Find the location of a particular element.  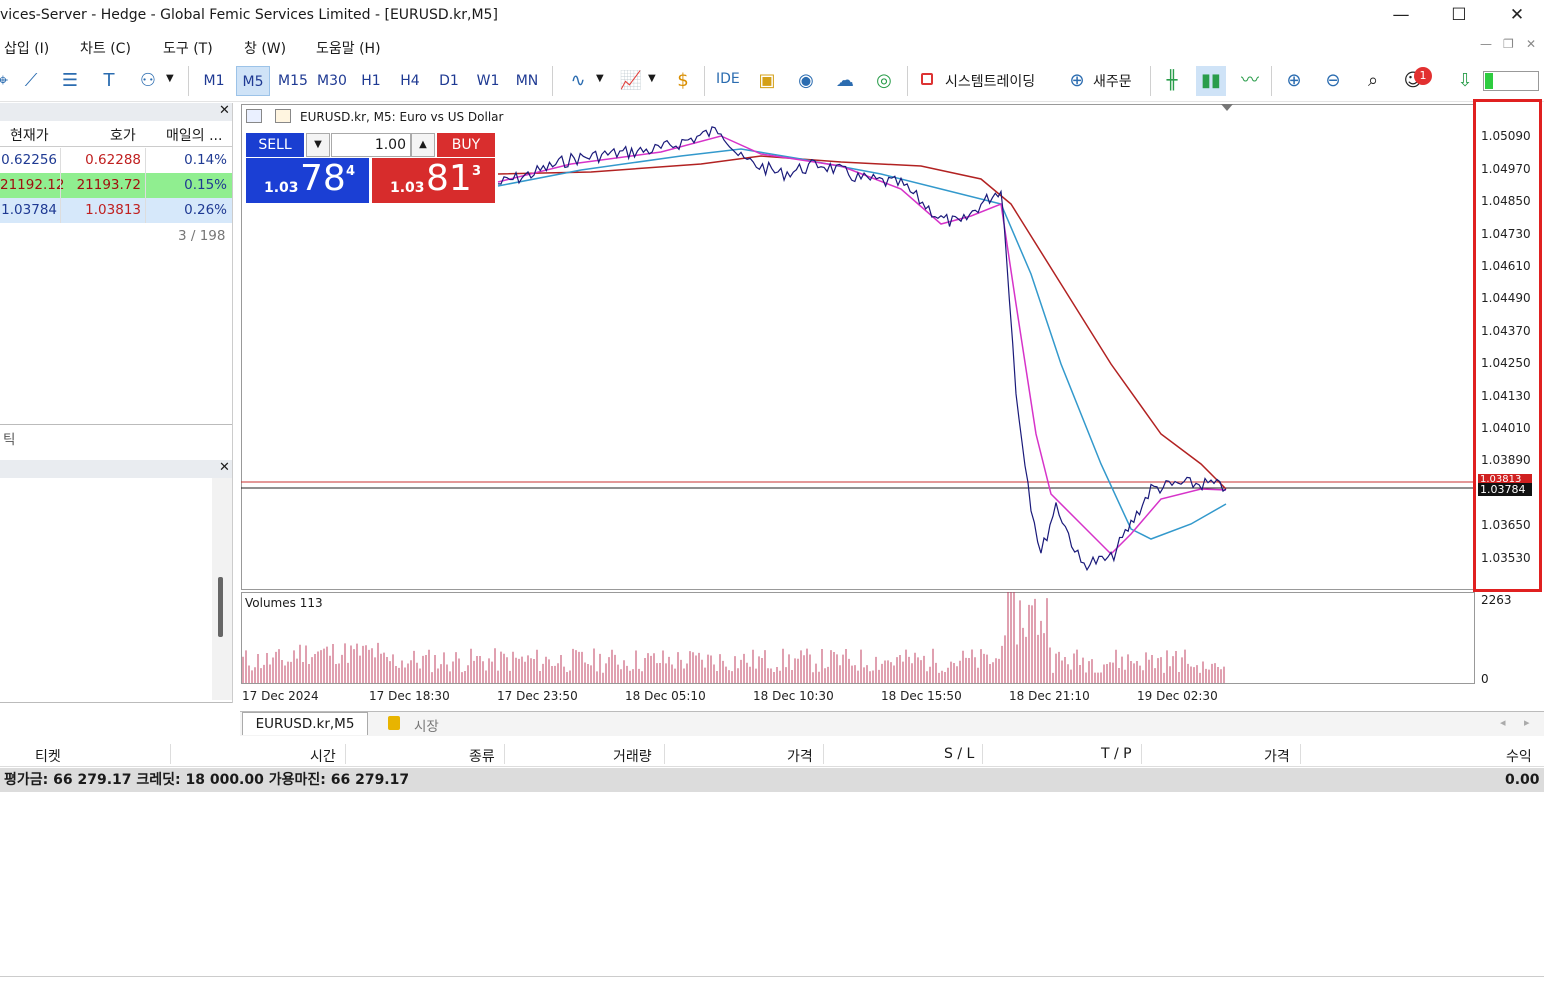

ide-button: IDE is located at coordinates (728, 79).